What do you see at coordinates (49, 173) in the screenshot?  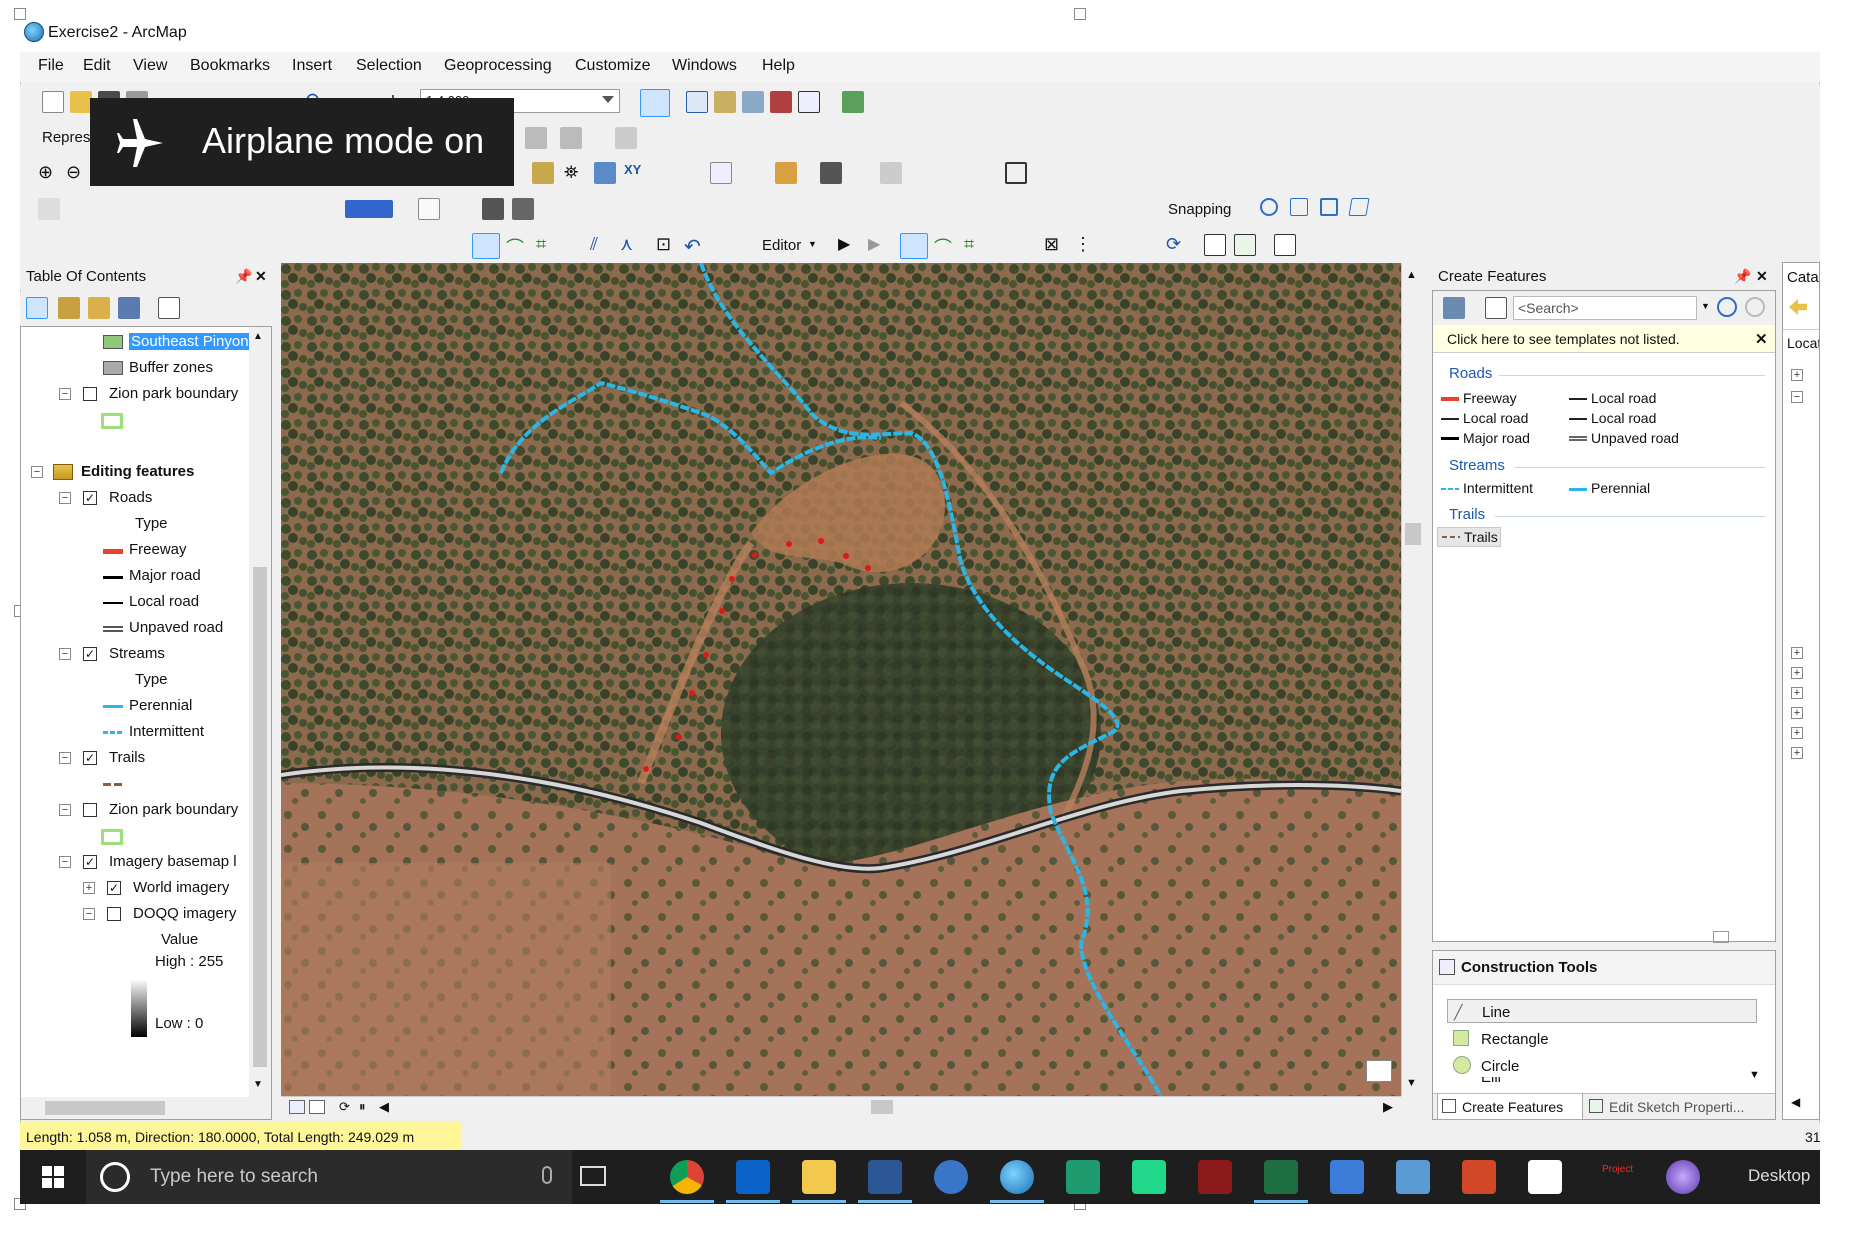 I see `zoom-in-icon: ⊕` at bounding box center [49, 173].